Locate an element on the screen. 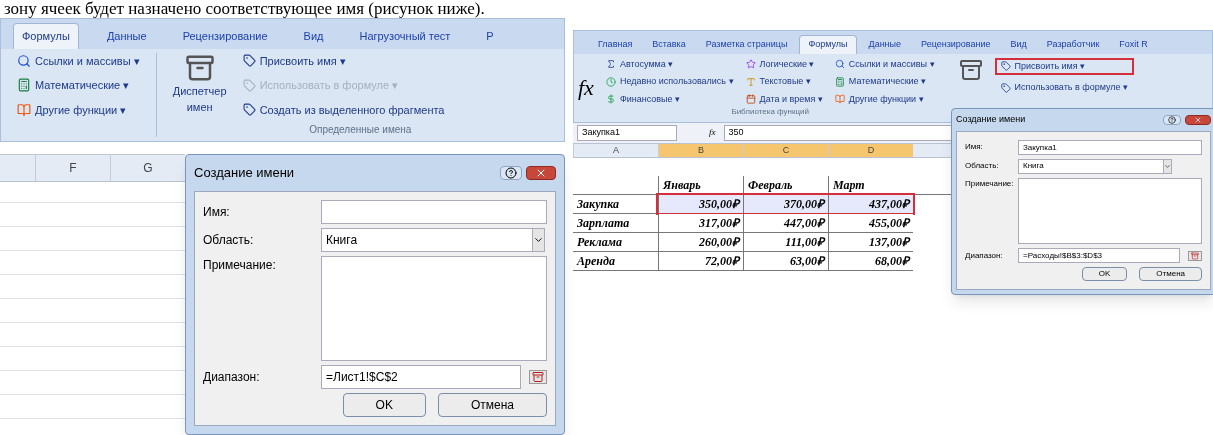 The image size is (1213, 435). ribbon-tab: Foxit R is located at coordinates (1133, 45).